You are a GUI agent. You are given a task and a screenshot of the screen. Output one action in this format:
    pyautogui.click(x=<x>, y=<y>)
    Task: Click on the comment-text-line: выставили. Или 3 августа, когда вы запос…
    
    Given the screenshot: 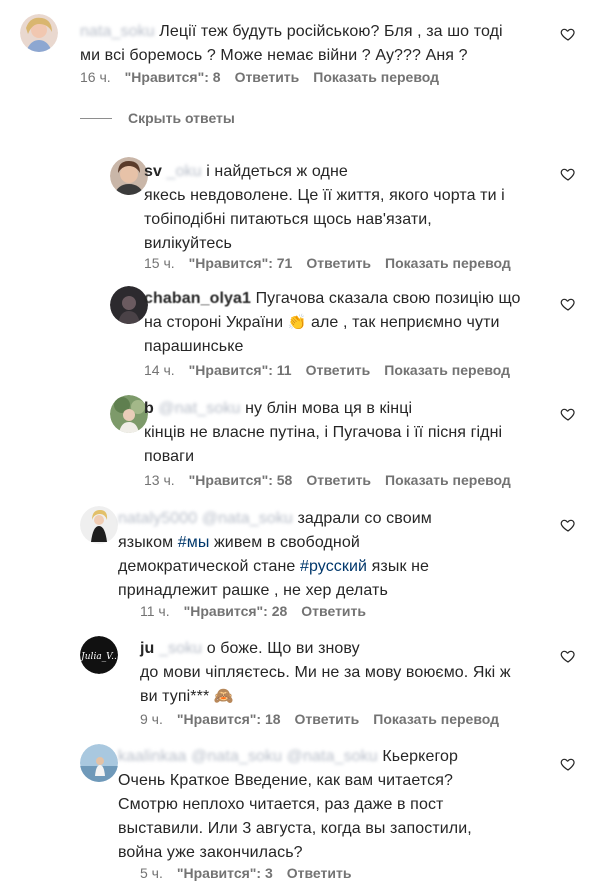 What is the action you would take?
    pyautogui.click(x=295, y=828)
    